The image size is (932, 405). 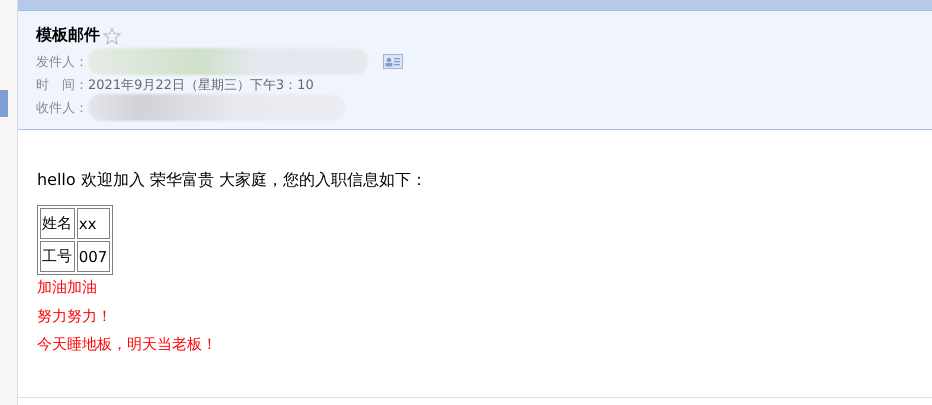 What do you see at coordinates (57, 223) in the screenshot?
I see `table-cell: 姓名` at bounding box center [57, 223].